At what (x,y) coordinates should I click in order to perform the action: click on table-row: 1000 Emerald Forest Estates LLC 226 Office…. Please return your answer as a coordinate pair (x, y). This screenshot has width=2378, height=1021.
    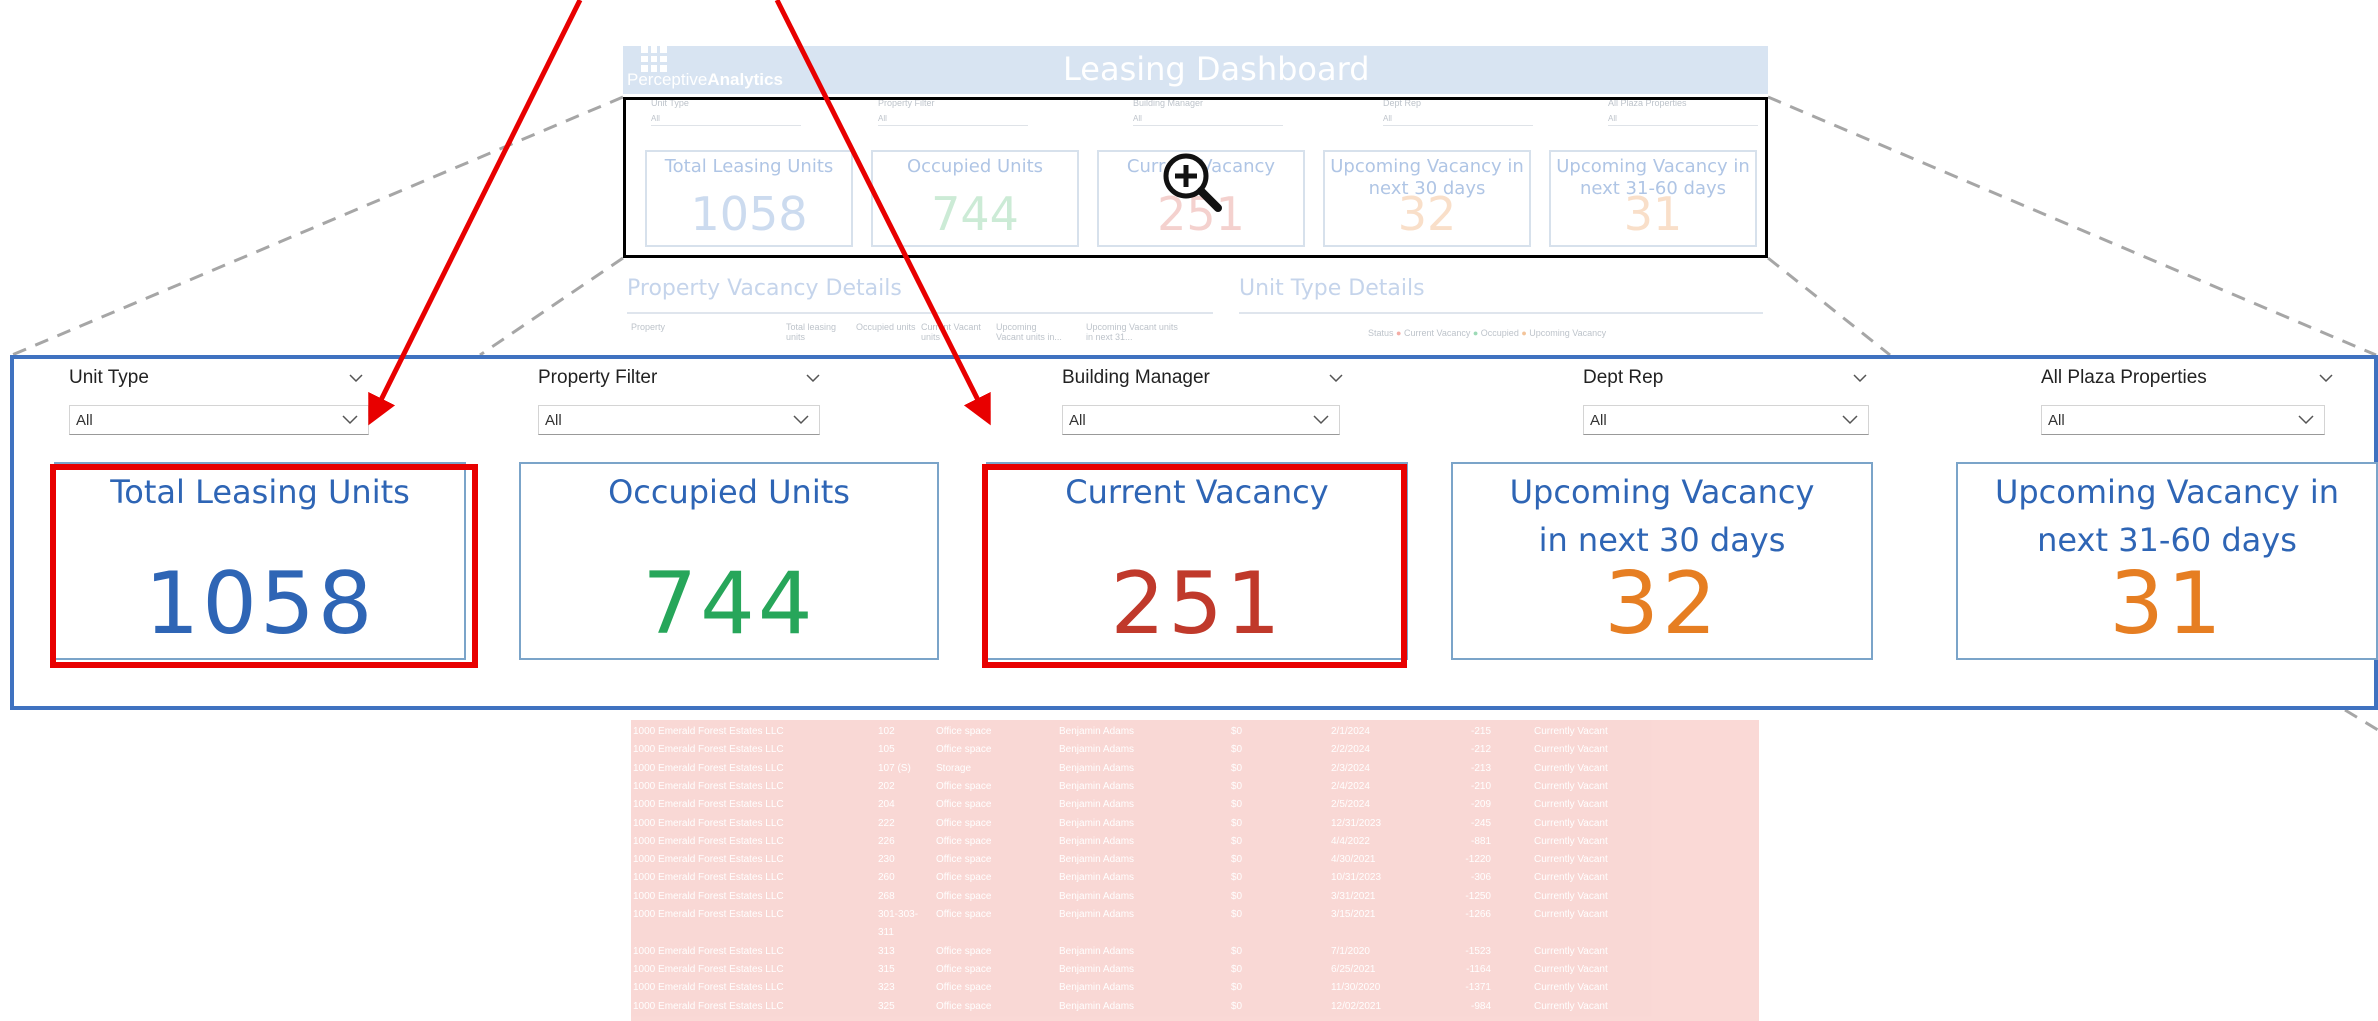
    Looking at the image, I should click on (1195, 843).